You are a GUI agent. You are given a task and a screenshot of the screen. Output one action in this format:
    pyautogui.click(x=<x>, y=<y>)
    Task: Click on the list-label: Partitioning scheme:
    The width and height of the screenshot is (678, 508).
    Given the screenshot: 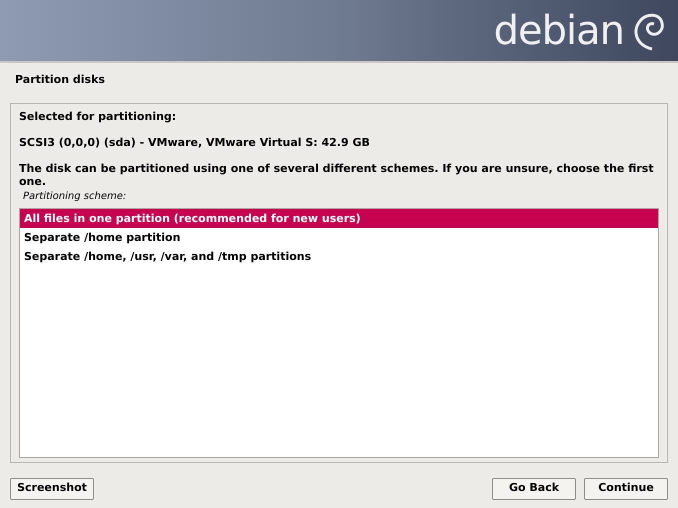 What is the action you would take?
    pyautogui.click(x=75, y=197)
    